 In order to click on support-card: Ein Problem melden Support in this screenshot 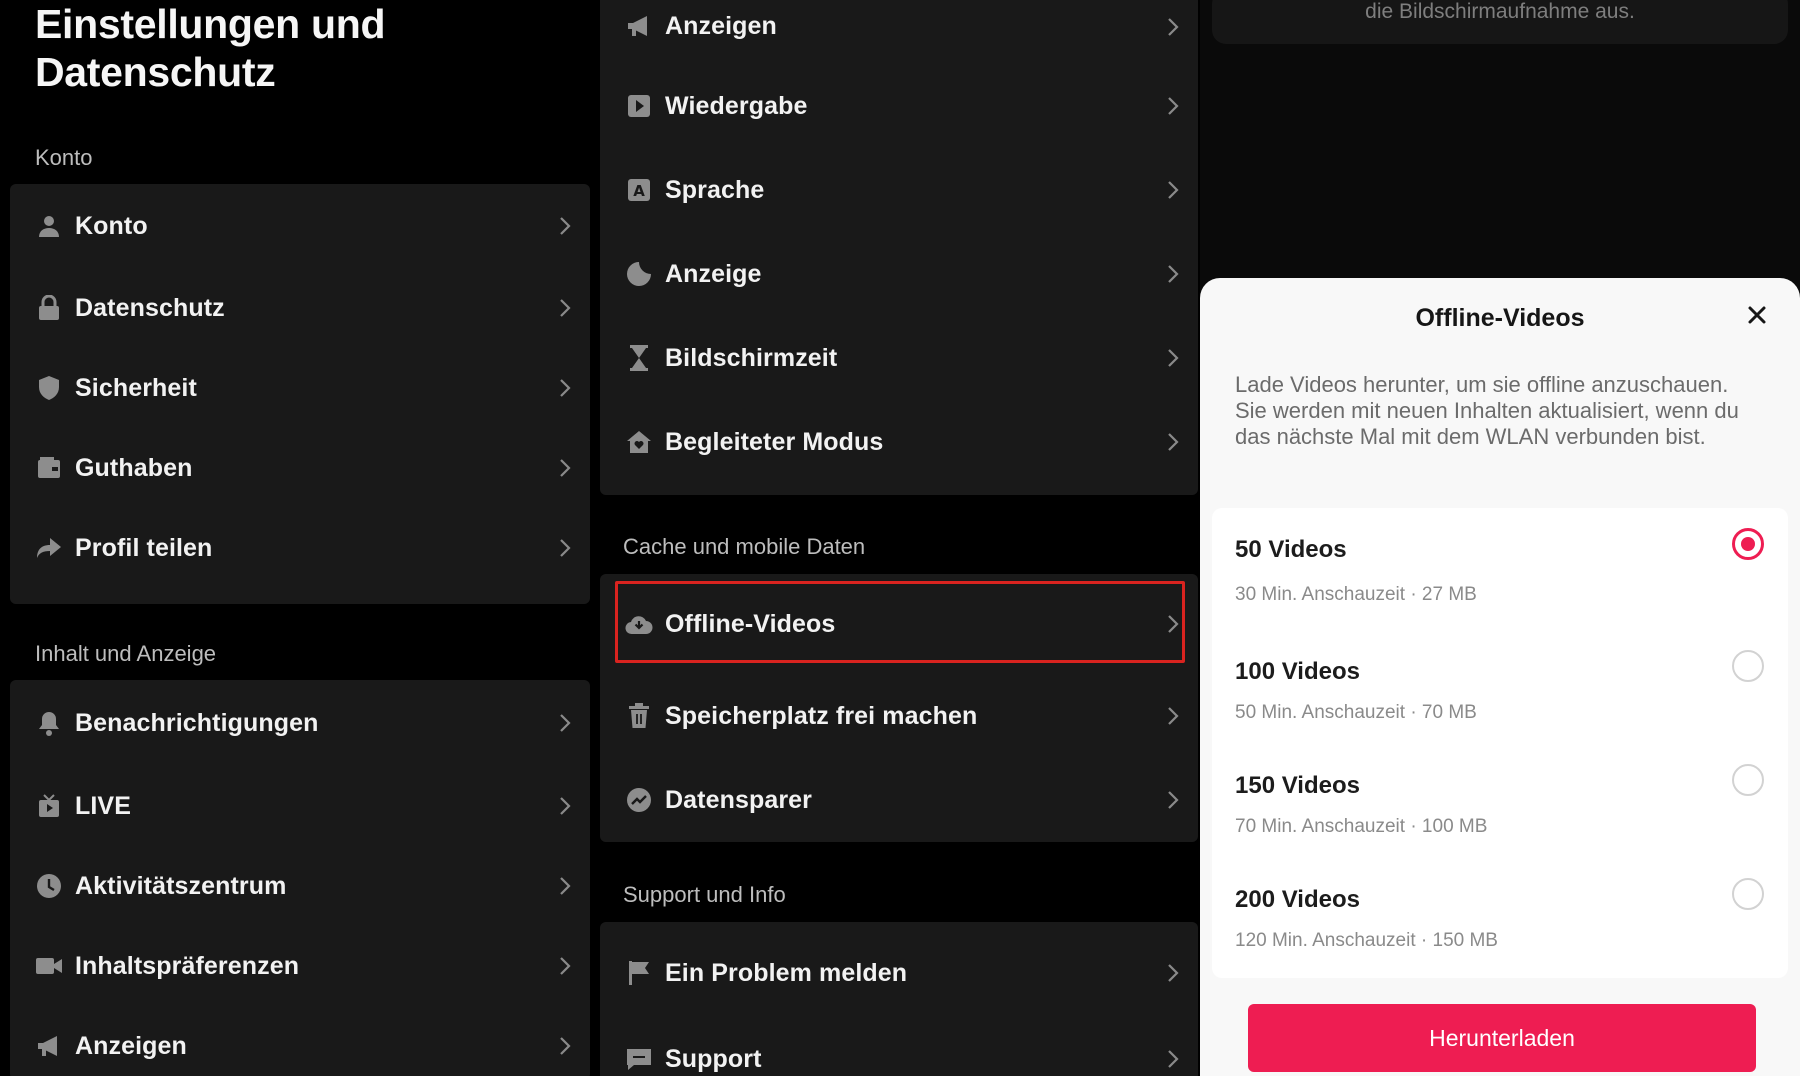, I will do `click(899, 999)`.